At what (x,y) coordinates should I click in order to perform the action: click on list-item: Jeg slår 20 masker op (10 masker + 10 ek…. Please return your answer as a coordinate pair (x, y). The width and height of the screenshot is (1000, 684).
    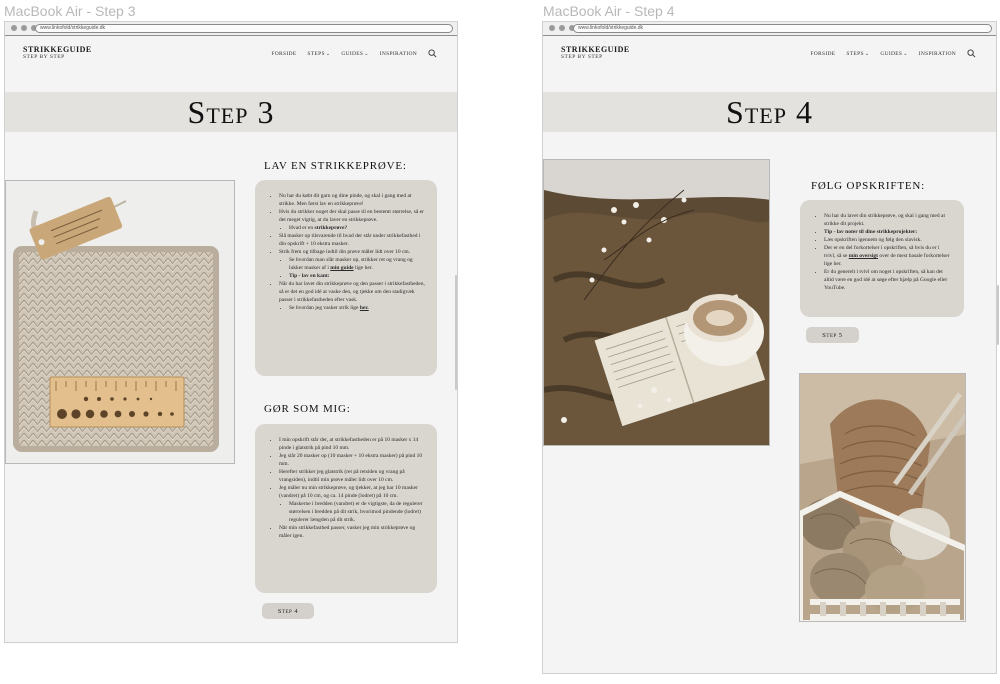
    Looking at the image, I should click on (352, 460).